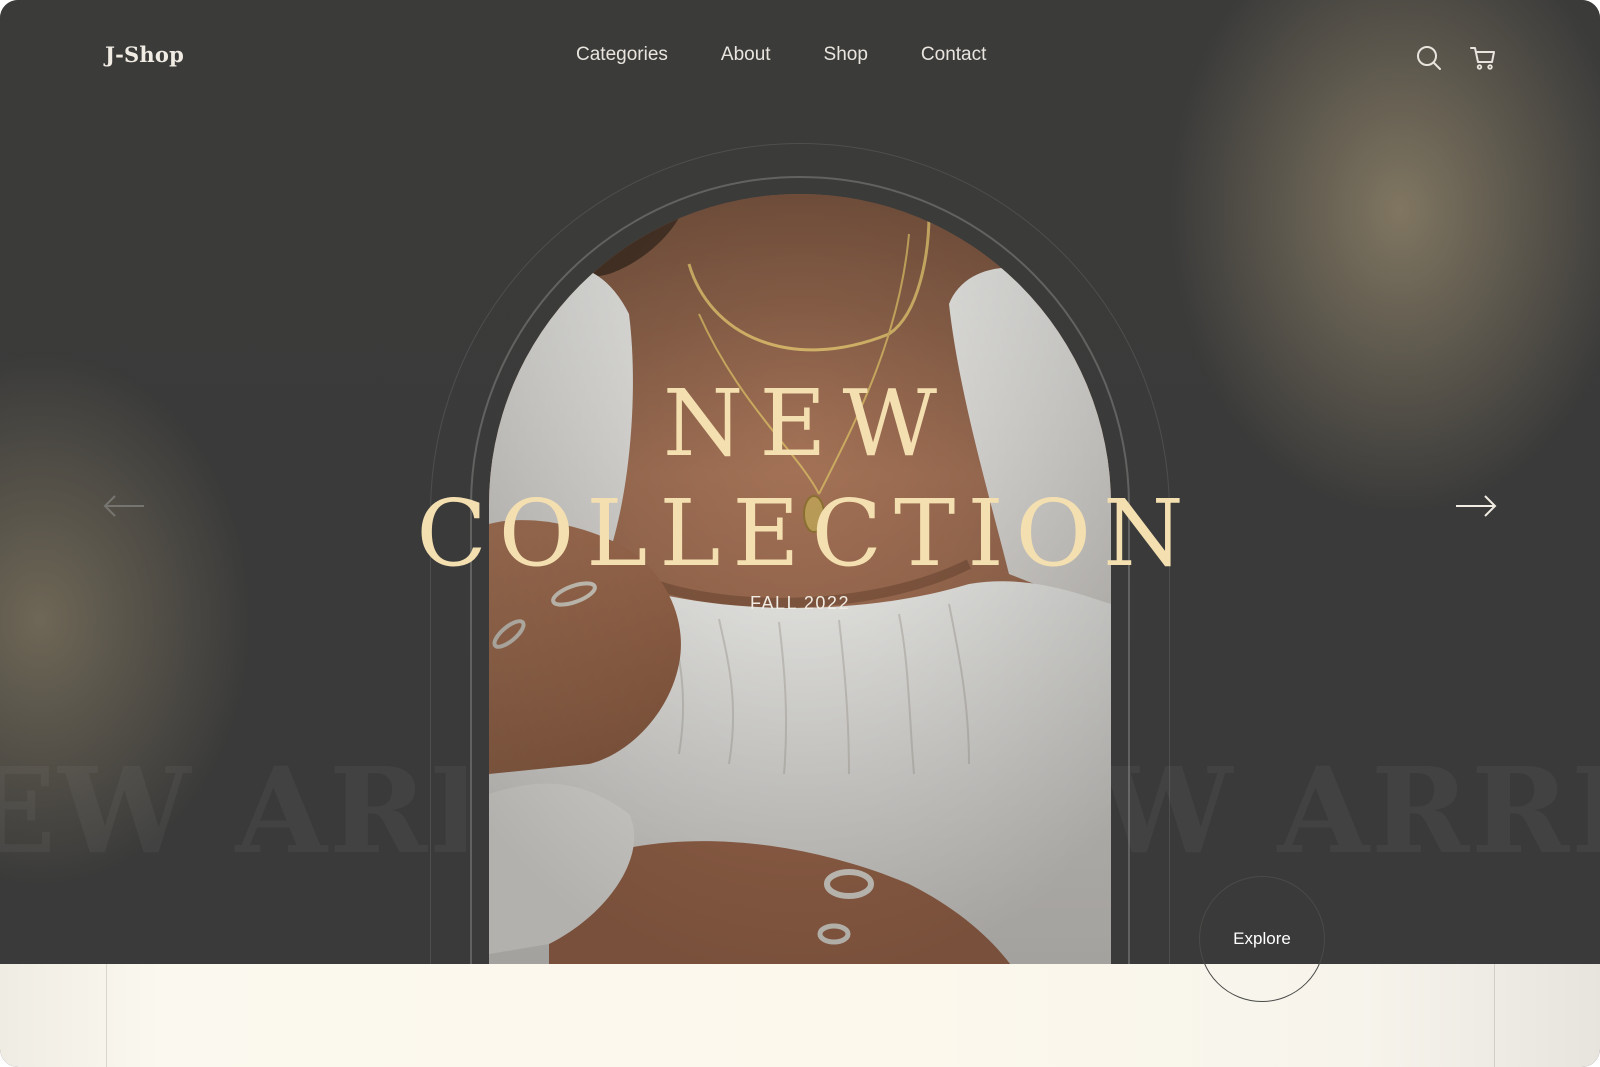  I want to click on brand-logo: J-Shop, so click(144, 54).